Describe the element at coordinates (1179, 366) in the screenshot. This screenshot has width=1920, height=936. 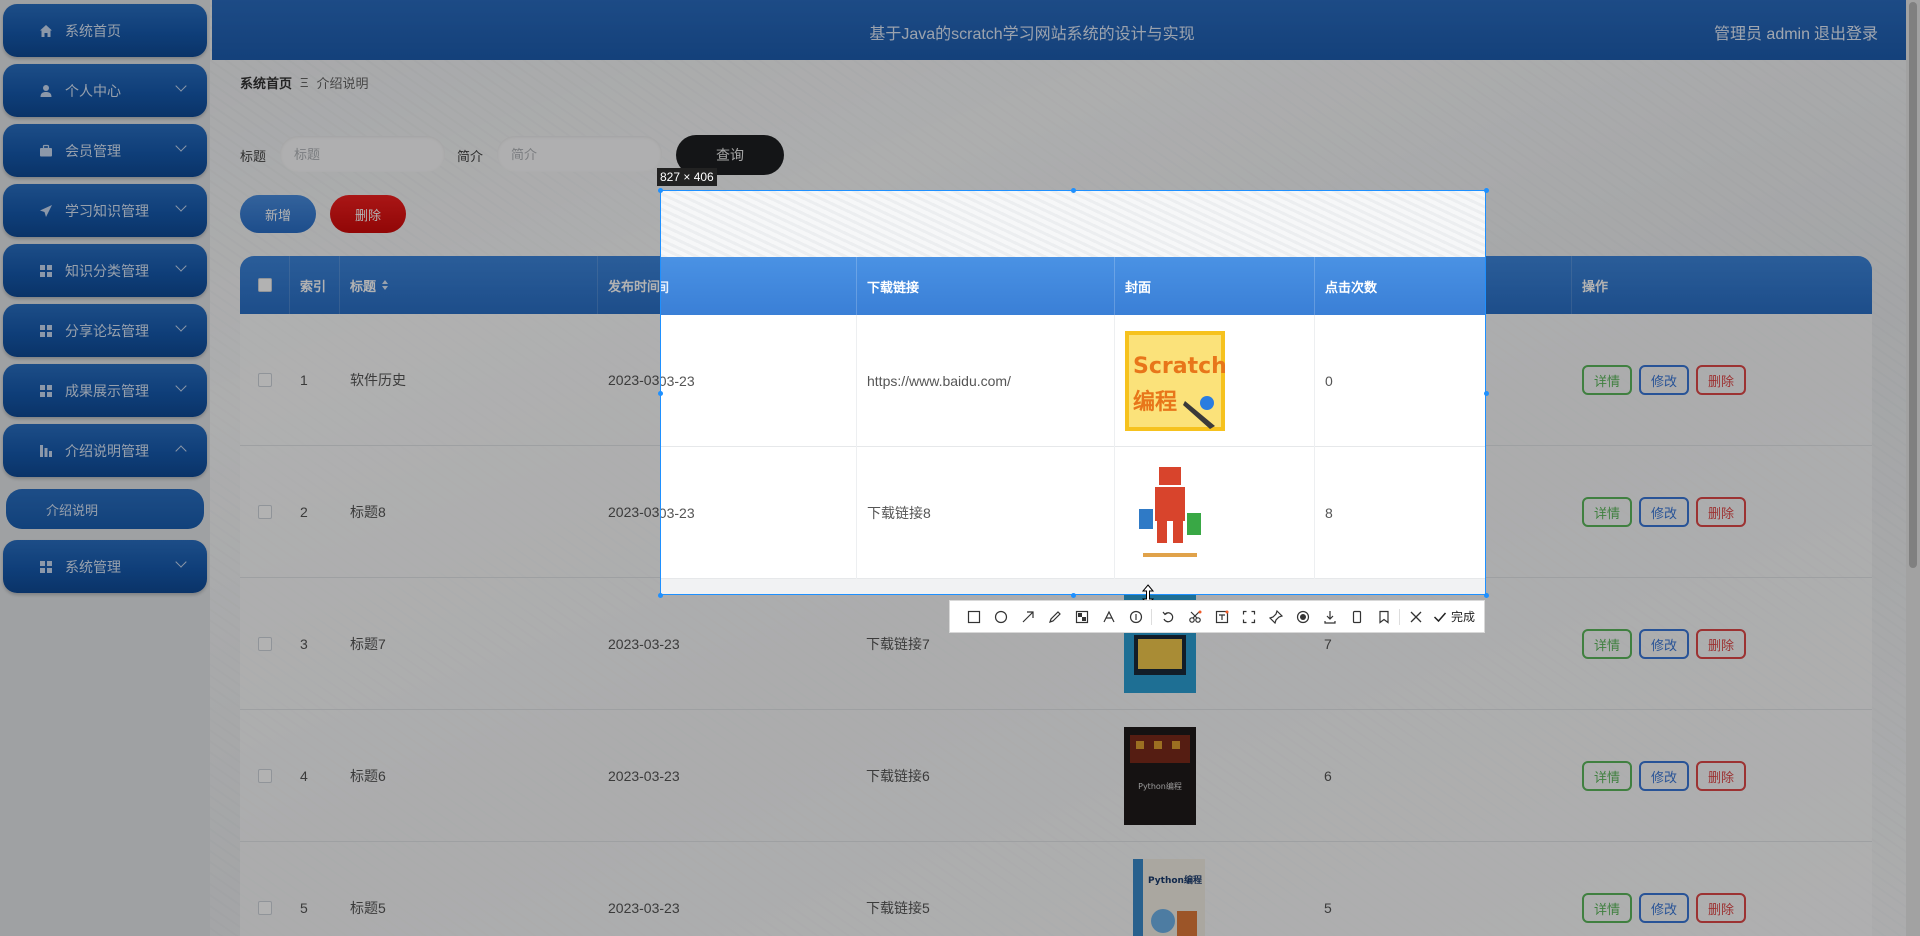
I see `cover-title: Scratch` at that location.